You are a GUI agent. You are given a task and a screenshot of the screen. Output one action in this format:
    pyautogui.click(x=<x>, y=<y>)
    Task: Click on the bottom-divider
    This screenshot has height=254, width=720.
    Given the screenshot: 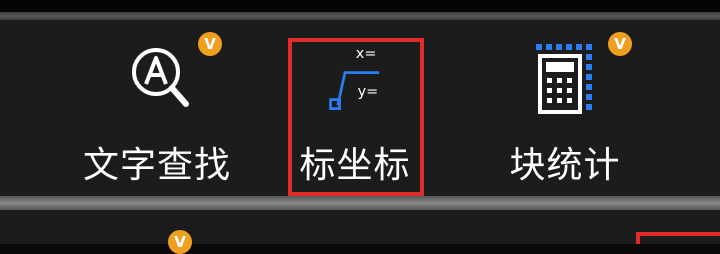 What is the action you would take?
    pyautogui.click(x=360, y=203)
    